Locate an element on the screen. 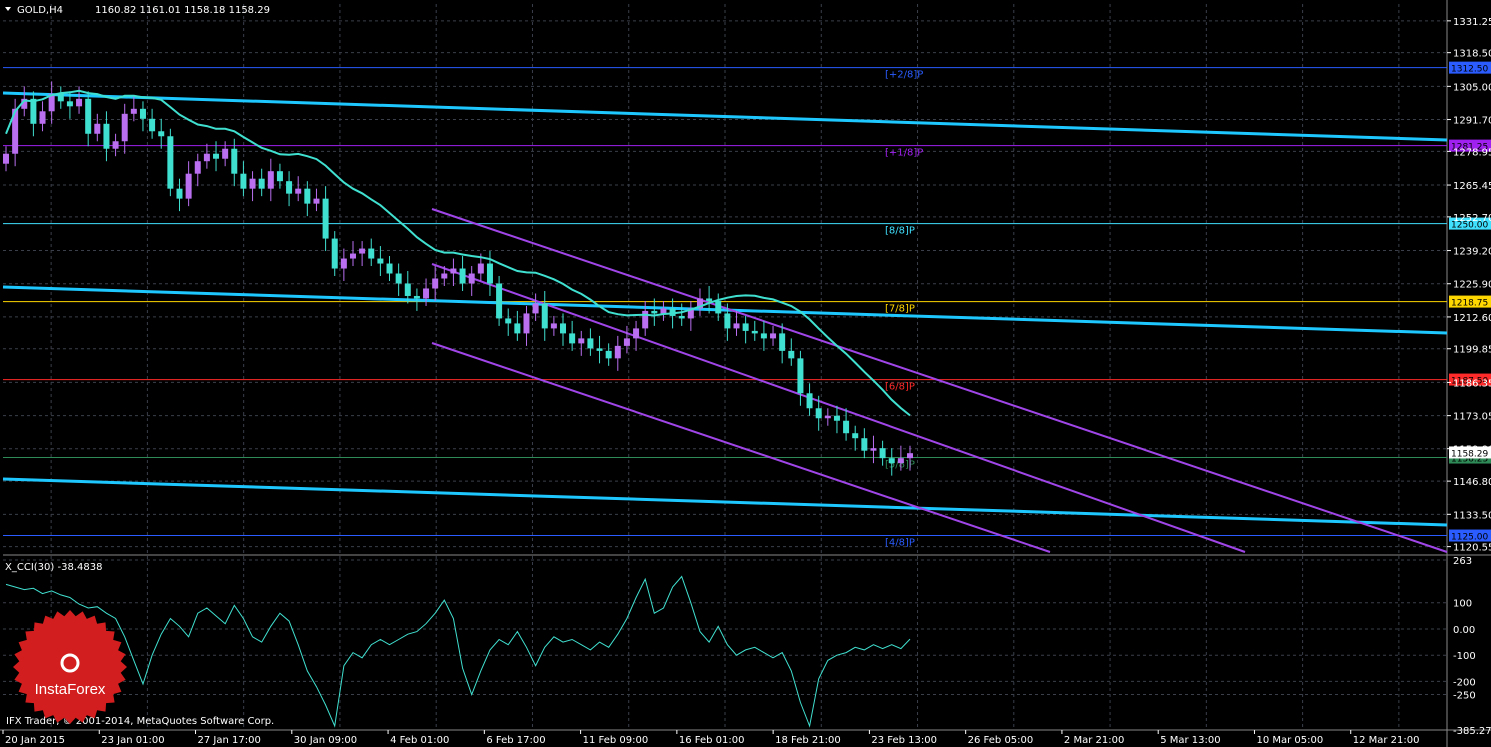 The width and height of the screenshot is (1491, 747). logo-text: InstaForex is located at coordinates (70, 689).